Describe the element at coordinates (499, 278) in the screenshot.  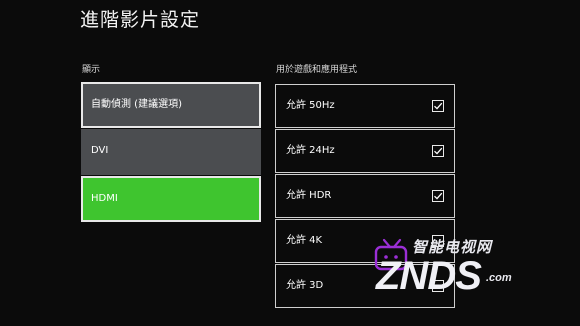
I see `watermark-domain-suffix: .com` at that location.